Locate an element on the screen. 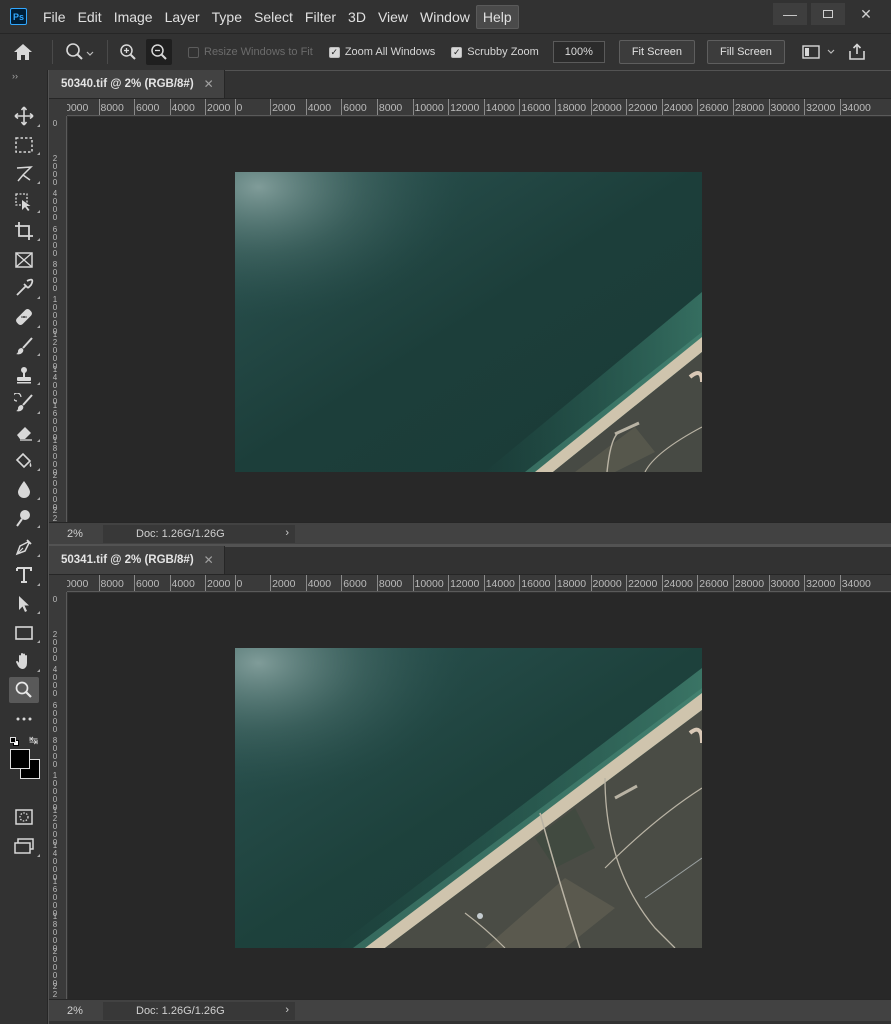 The height and width of the screenshot is (1024, 891). brush-icon is located at coordinates (24, 346).